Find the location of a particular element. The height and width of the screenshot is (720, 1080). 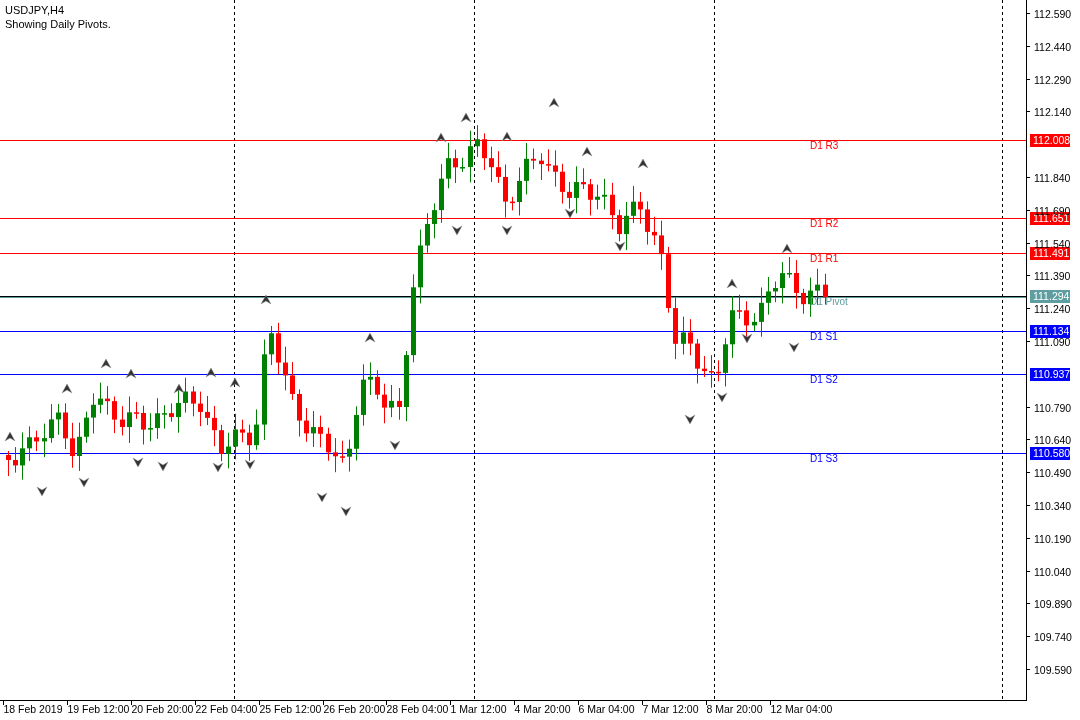

indicator-note: Showing Daily Pivots. is located at coordinates (58, 24).